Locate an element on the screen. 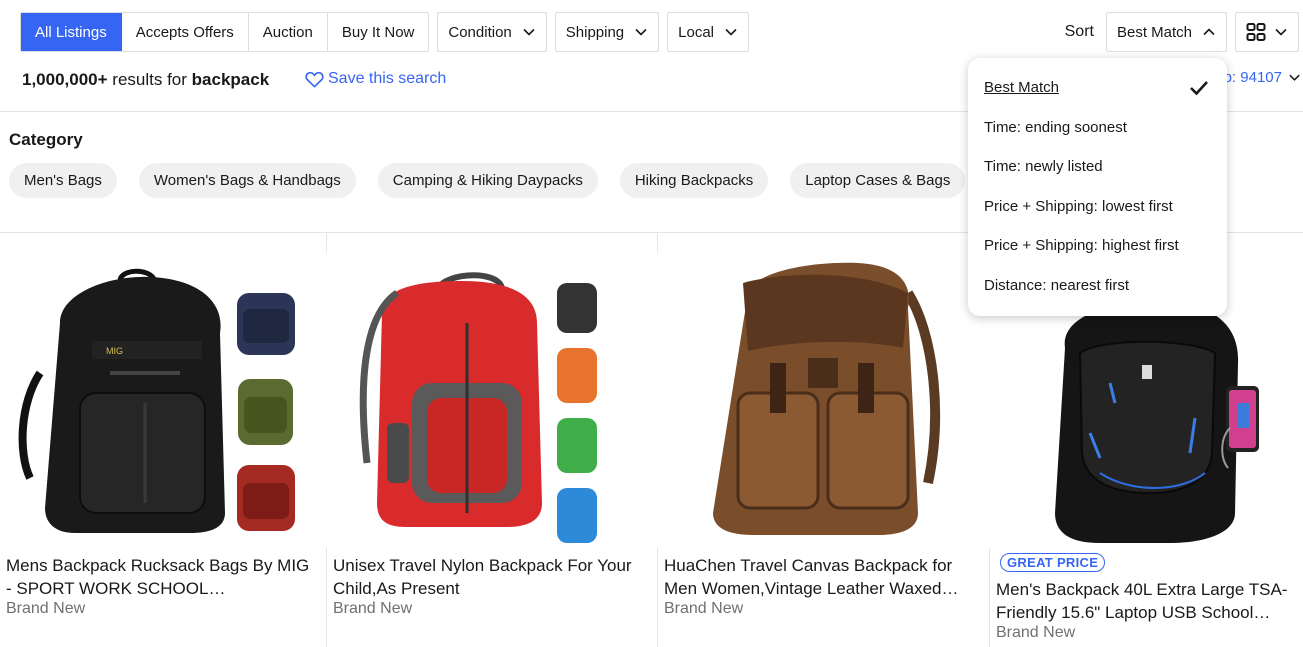 The height and width of the screenshot is (647, 1303). svg-text: MIG is located at coordinates (114, 351).